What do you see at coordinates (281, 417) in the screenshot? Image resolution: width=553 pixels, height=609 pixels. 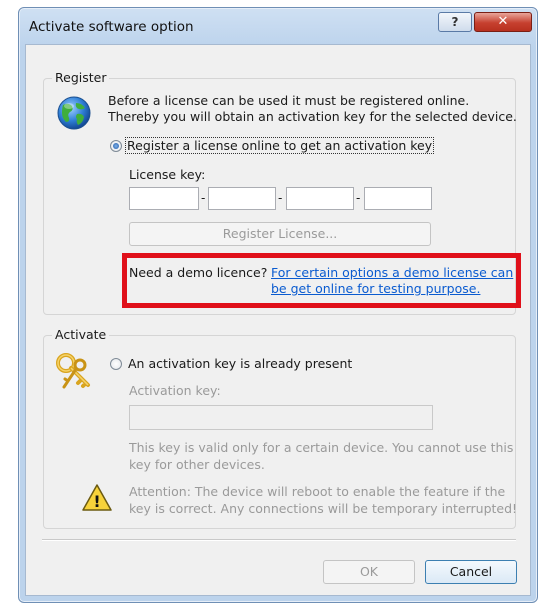 I see `activation-key-input` at bounding box center [281, 417].